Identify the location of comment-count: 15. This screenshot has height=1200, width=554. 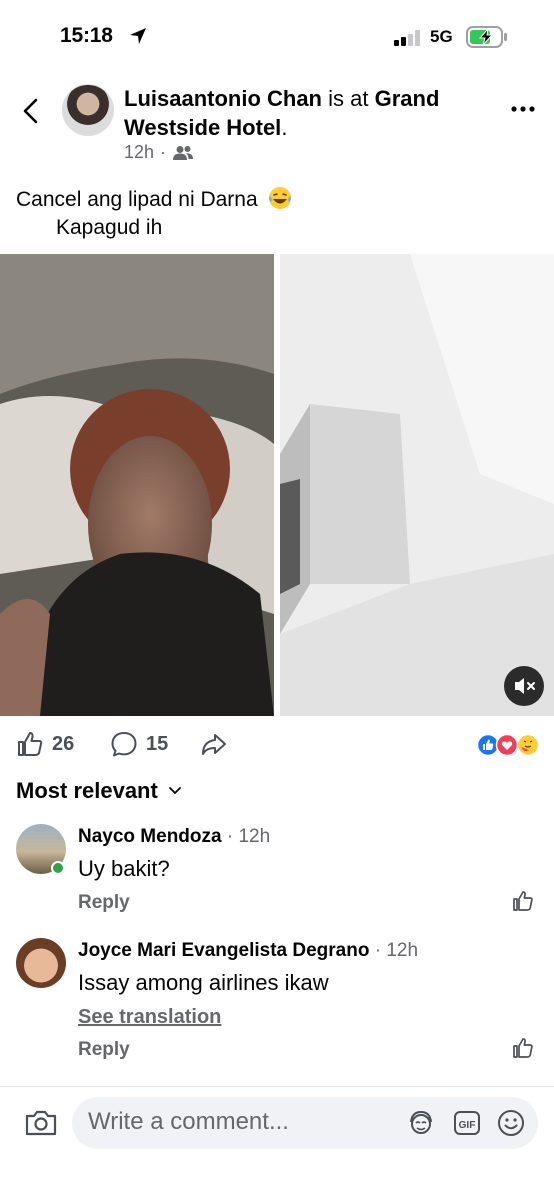
(157, 743).